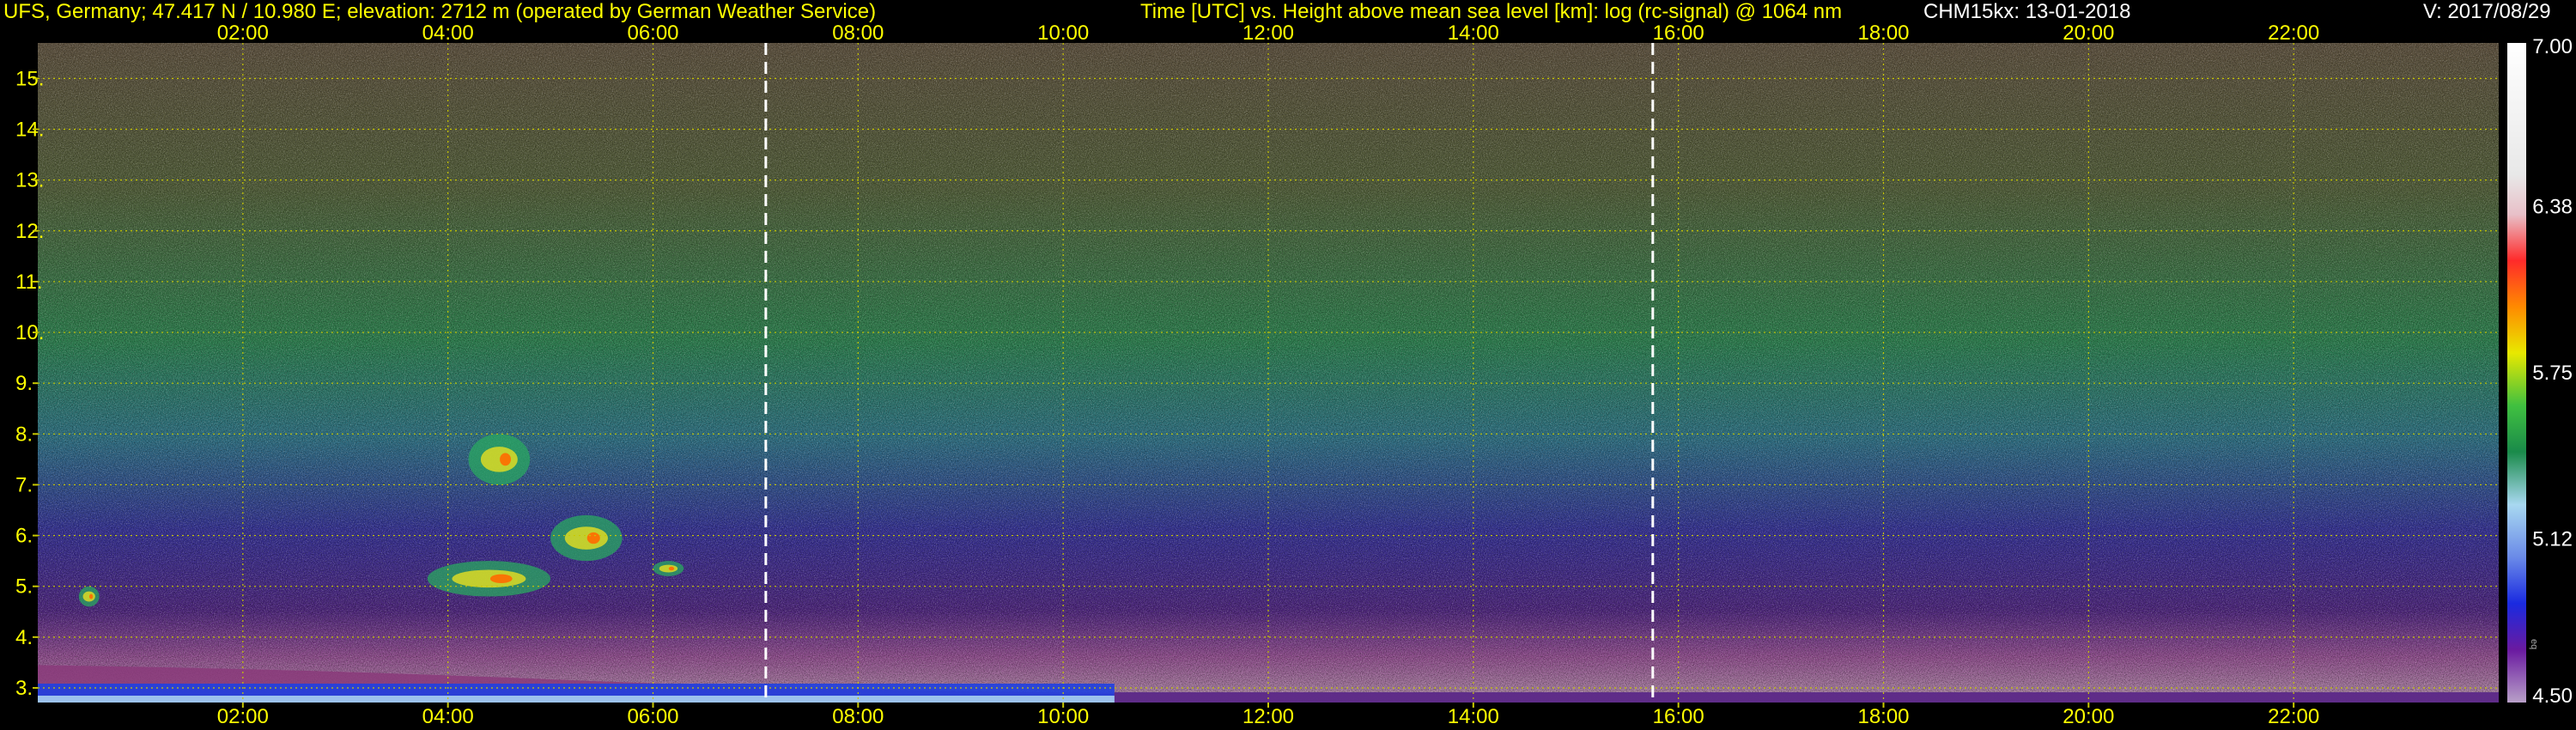 The width and height of the screenshot is (2576, 730). Describe the element at coordinates (858, 33) in the screenshot. I see `x-tick-label-top: 08:00` at that location.